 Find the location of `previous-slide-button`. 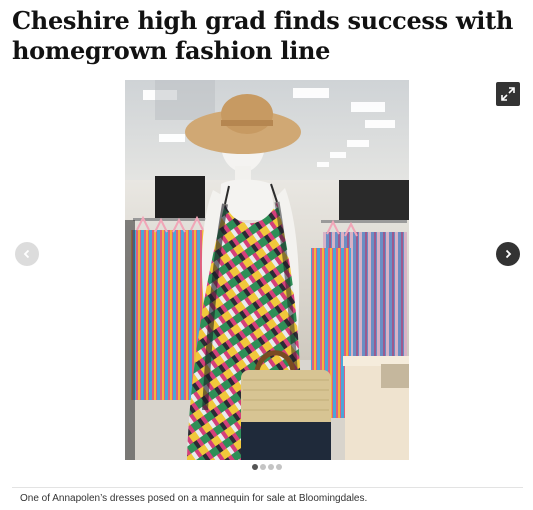

previous-slide-button is located at coordinates (27, 254).